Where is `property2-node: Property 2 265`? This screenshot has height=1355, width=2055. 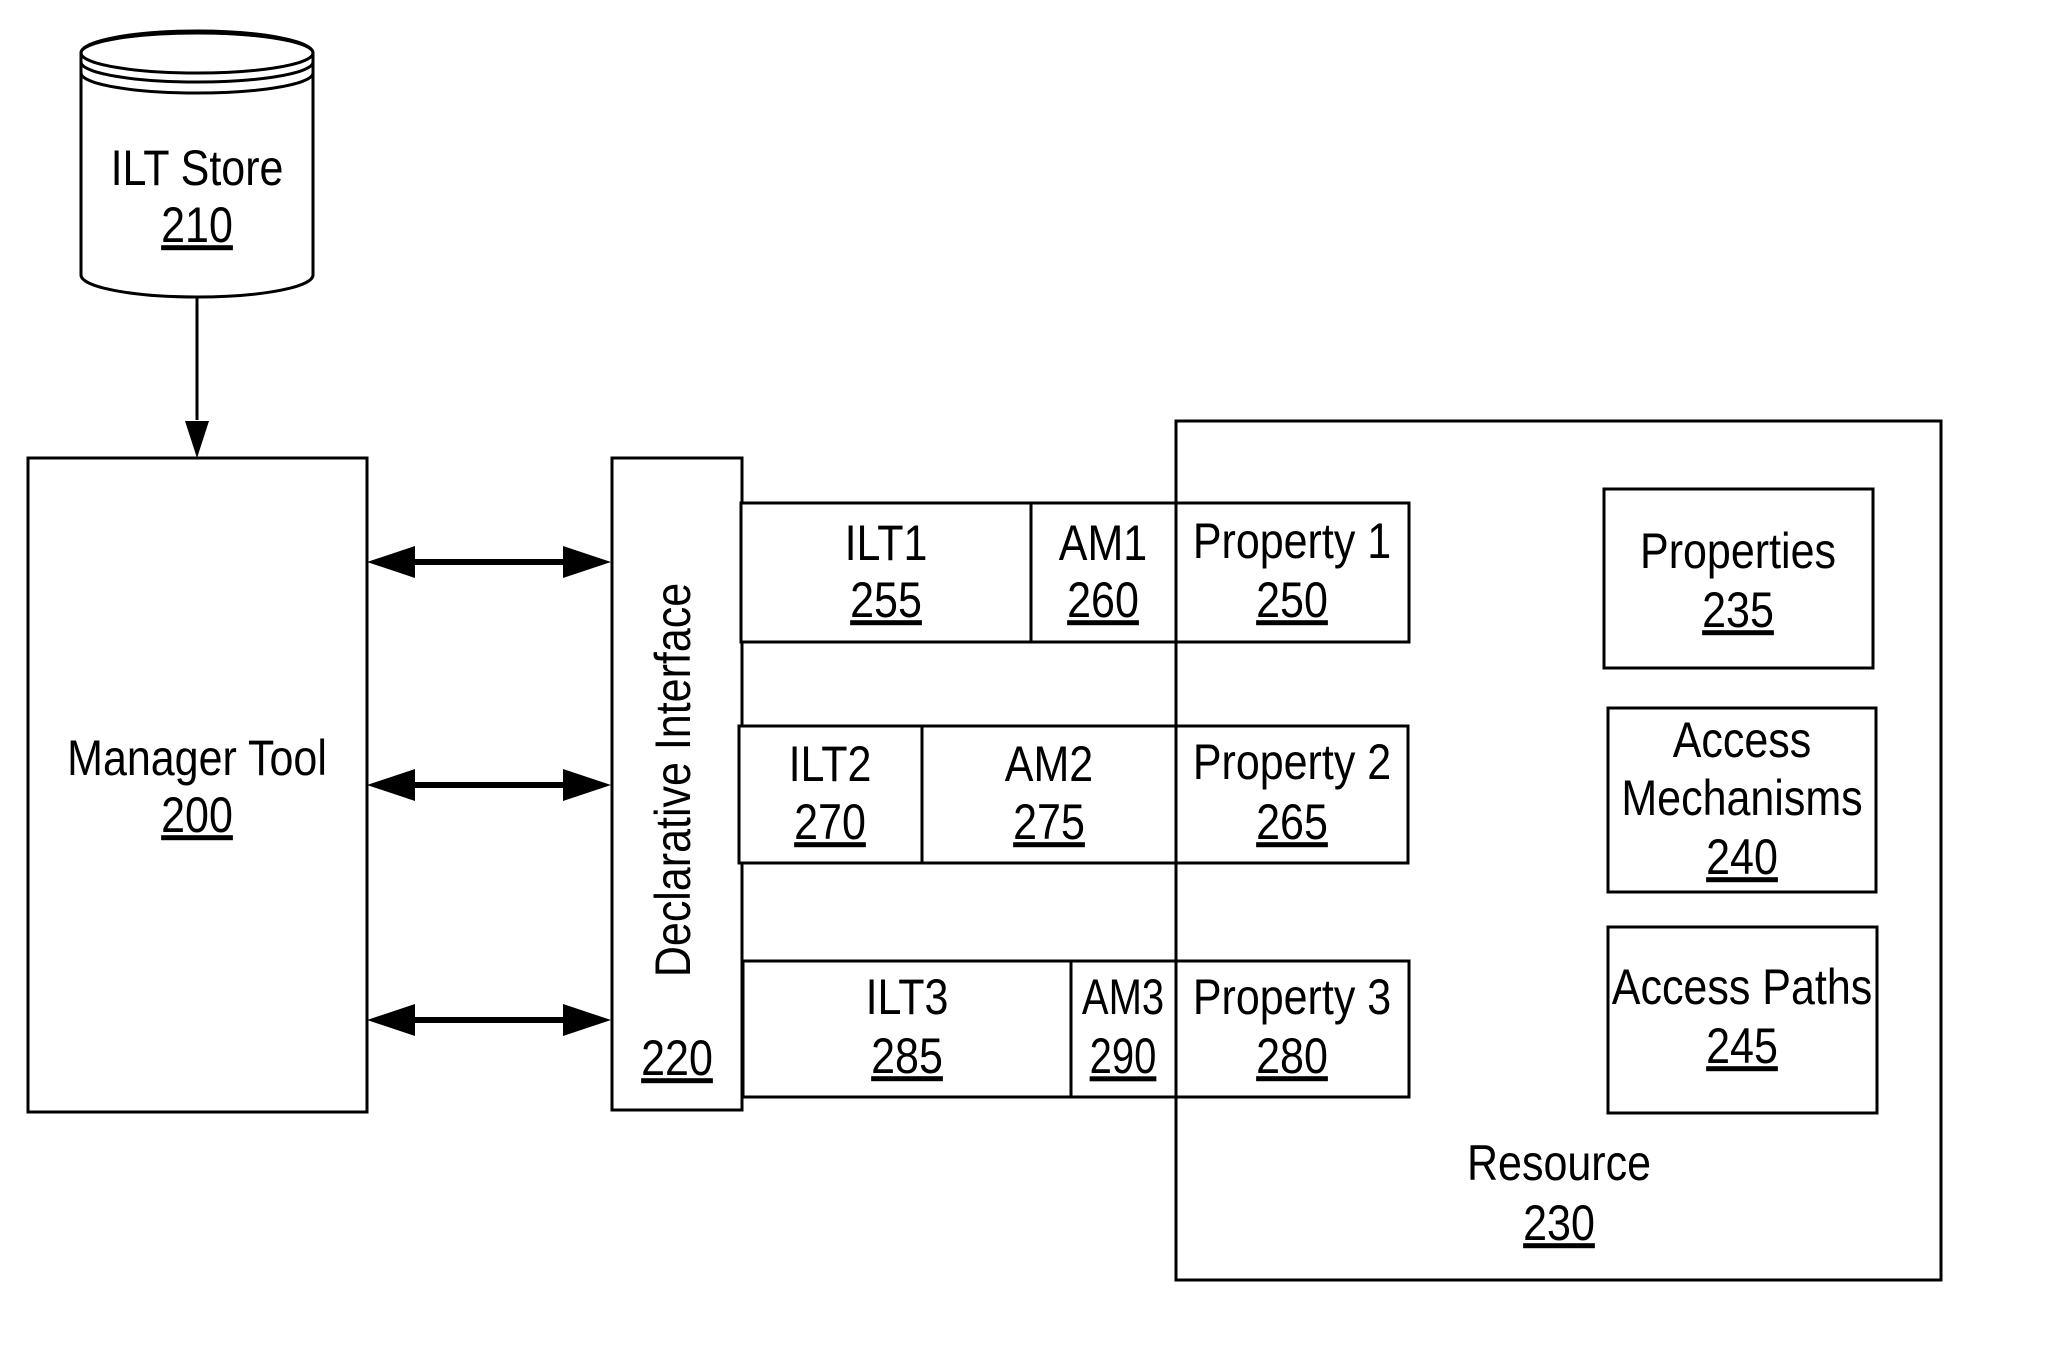 property2-node: Property 2 265 is located at coordinates (1292, 794).